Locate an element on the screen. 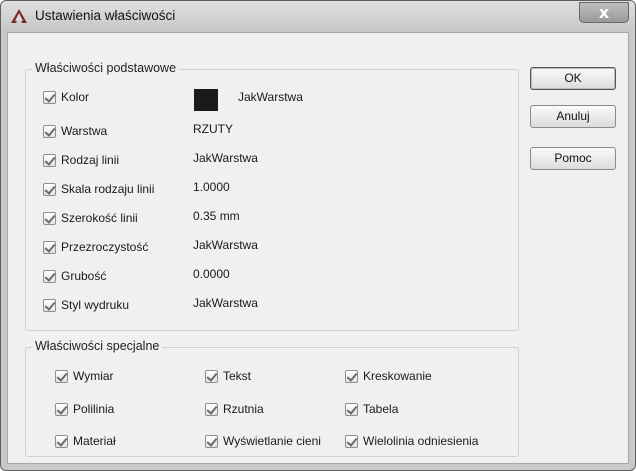 This screenshot has height=471, width=636. checkbox-warstwa: Warstwa is located at coordinates (75, 131).